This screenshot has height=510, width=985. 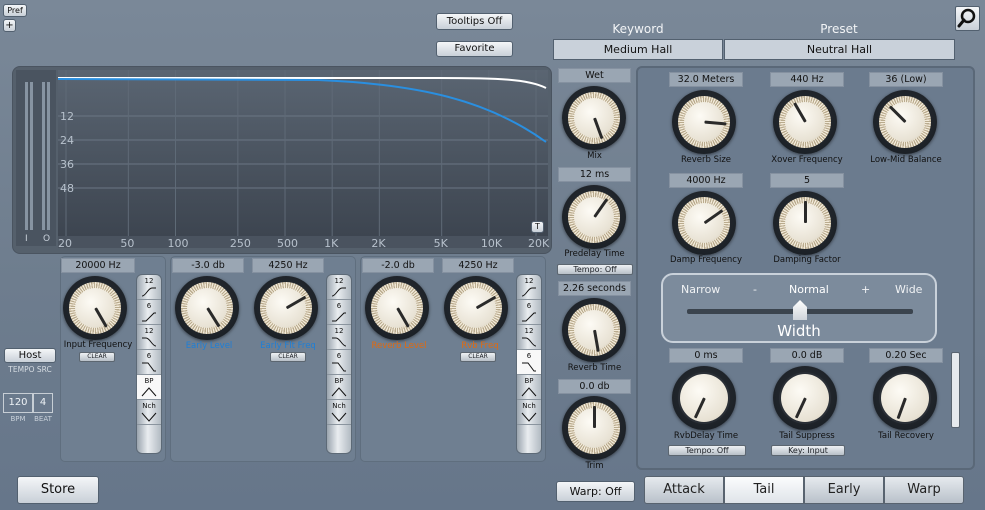 What do you see at coordinates (955, 390) in the screenshot?
I see `panel-scrollbar` at bounding box center [955, 390].